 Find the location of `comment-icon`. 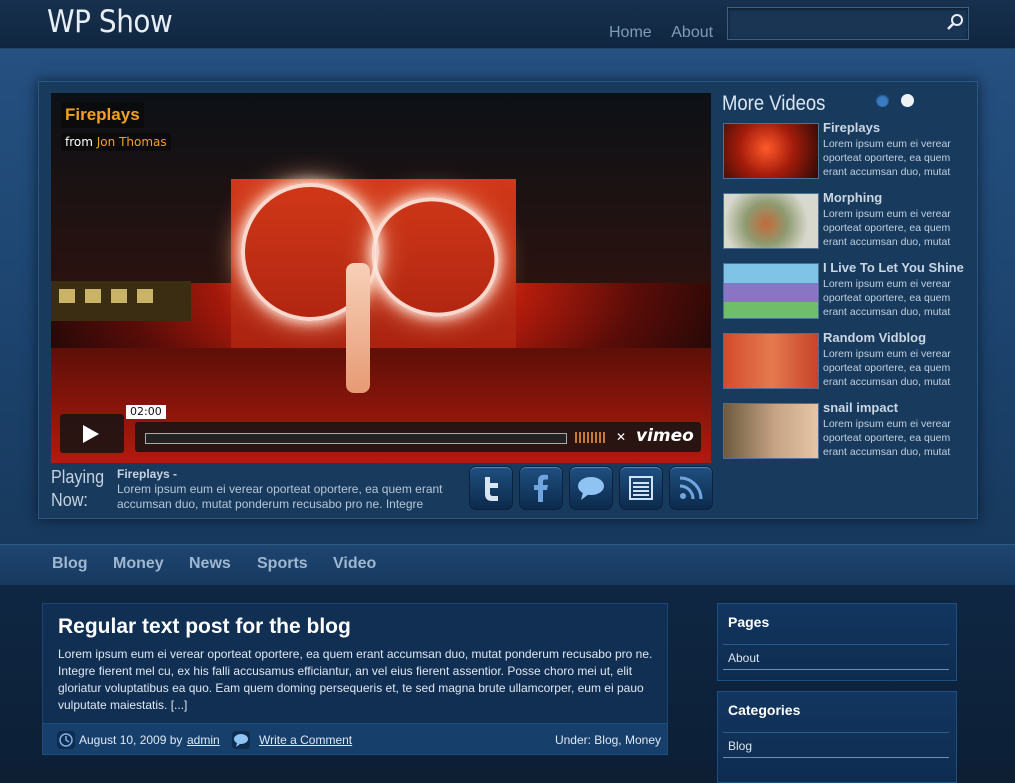

comment-icon is located at coordinates (591, 488).